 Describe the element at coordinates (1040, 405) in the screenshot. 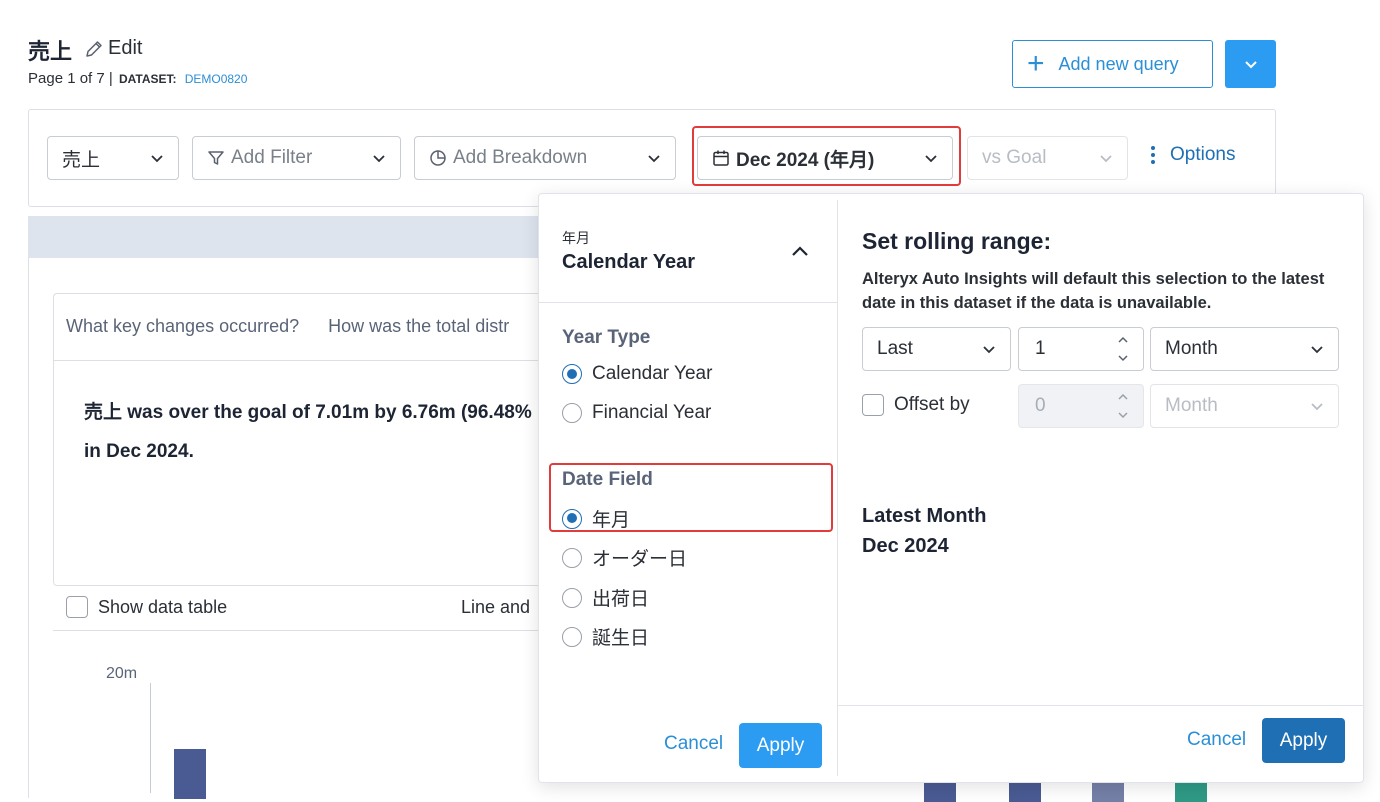

I see `offset-count-value: 0` at that location.